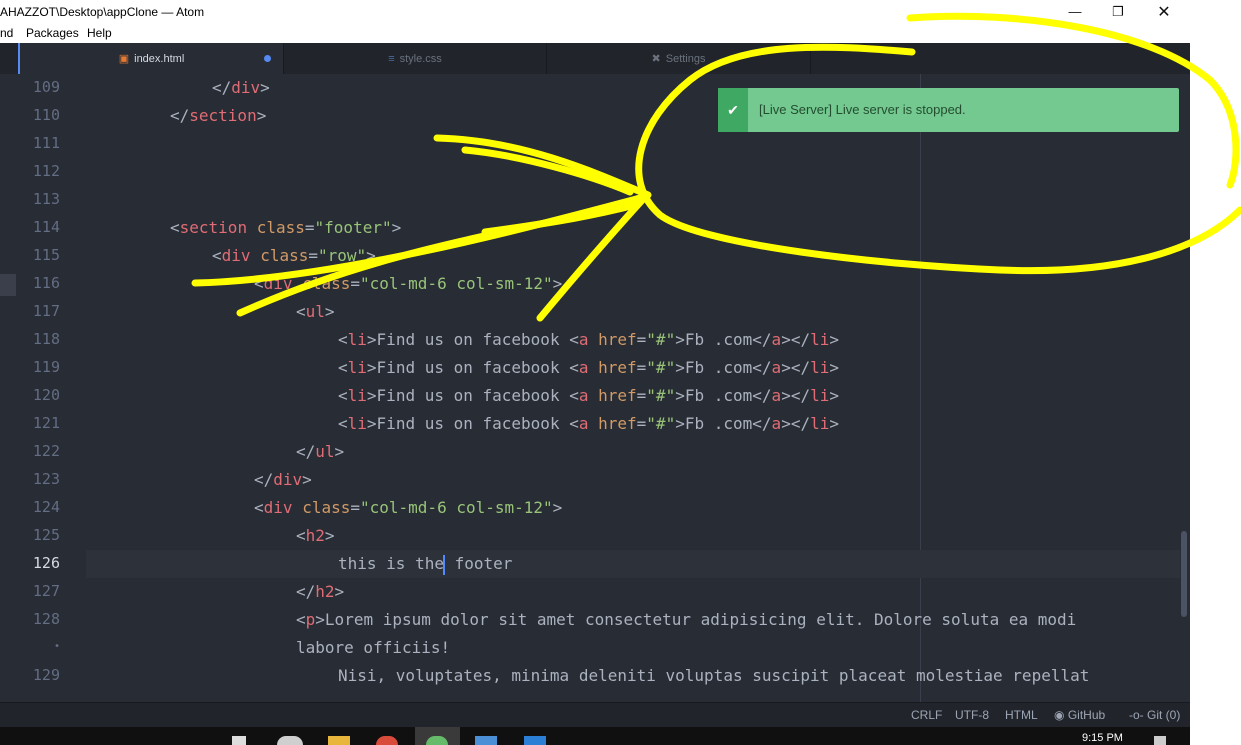 The image size is (1241, 745). I want to click on css3-icon: ≡, so click(391, 58).